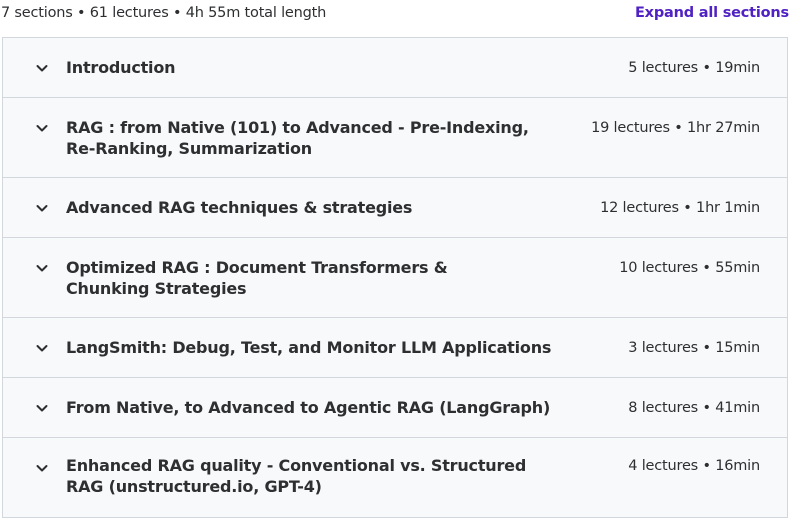 Image resolution: width=794 pixels, height=518 pixels. I want to click on section-meta: 19 lectures • 1hr 27min, so click(675, 128).